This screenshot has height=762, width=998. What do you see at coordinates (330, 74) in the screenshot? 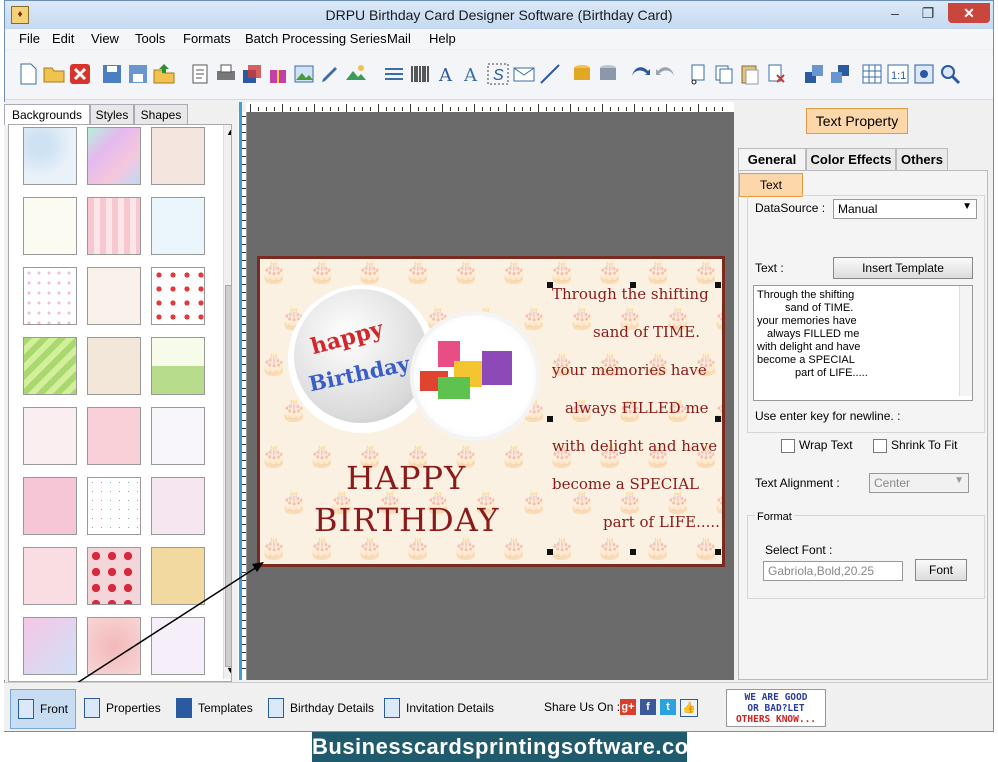
I see `pen-icon` at bounding box center [330, 74].